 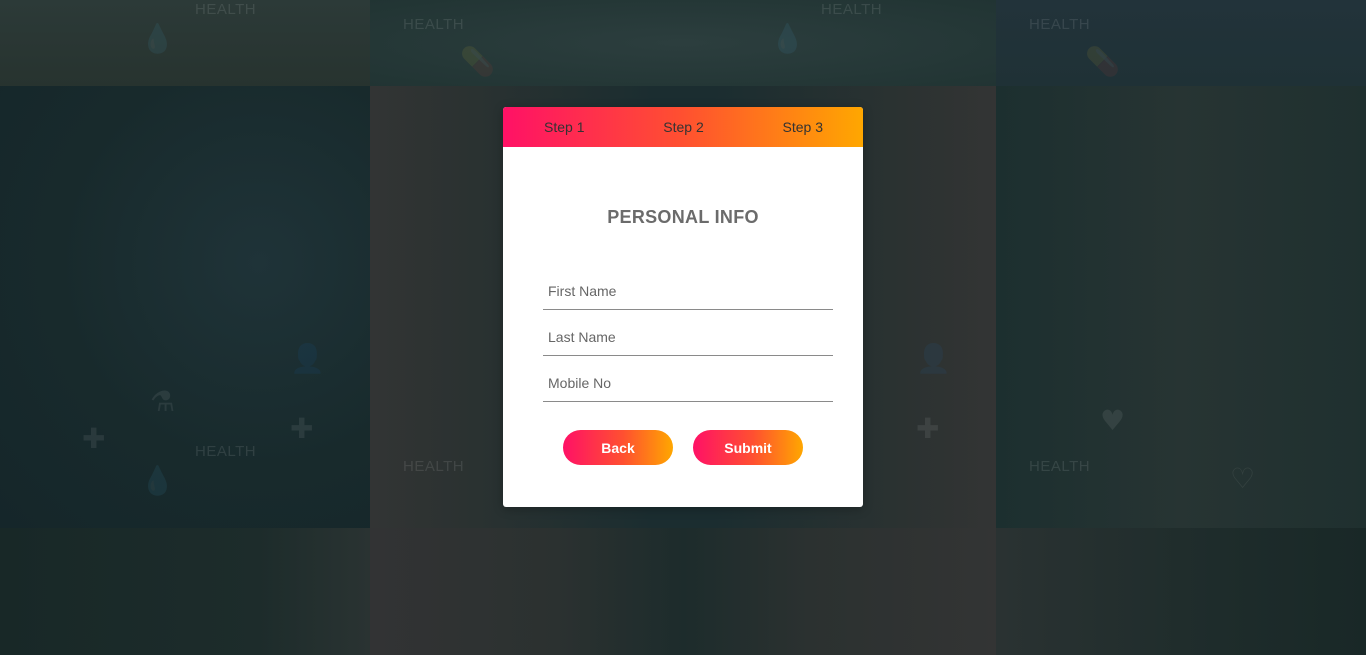 What do you see at coordinates (1113, 420) in the screenshot?
I see `heart-rate-icon: ♥` at bounding box center [1113, 420].